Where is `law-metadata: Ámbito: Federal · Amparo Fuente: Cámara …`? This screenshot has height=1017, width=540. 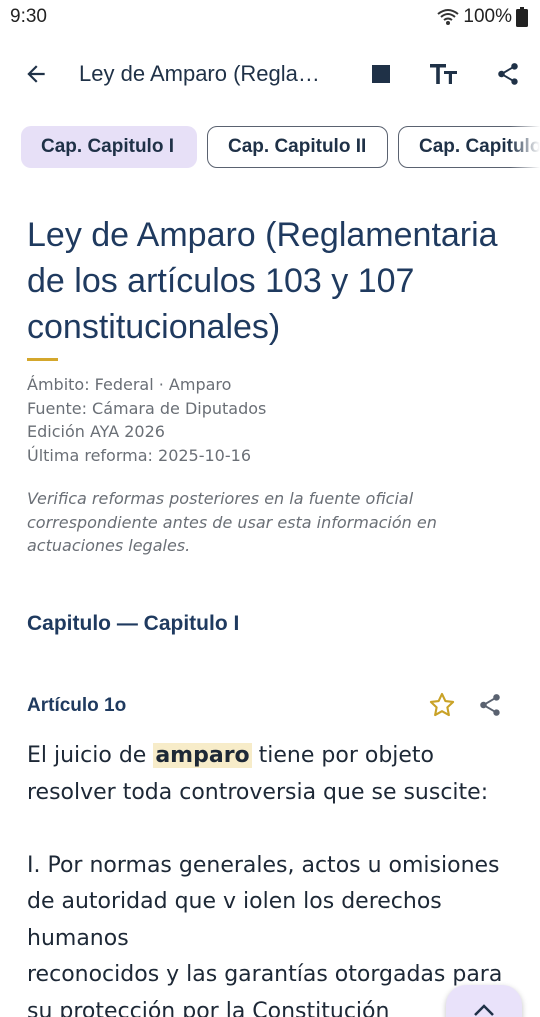
law-metadata: Ámbito: Federal · Amparo Fuente: Cámara … is located at coordinates (267, 420).